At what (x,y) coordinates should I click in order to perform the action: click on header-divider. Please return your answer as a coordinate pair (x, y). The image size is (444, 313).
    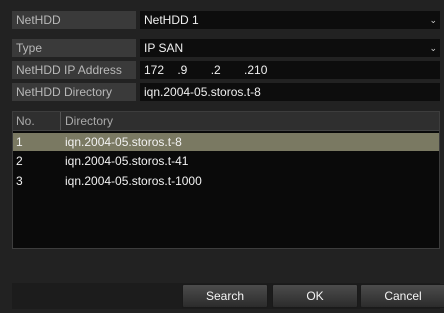
    Looking at the image, I should click on (60, 121).